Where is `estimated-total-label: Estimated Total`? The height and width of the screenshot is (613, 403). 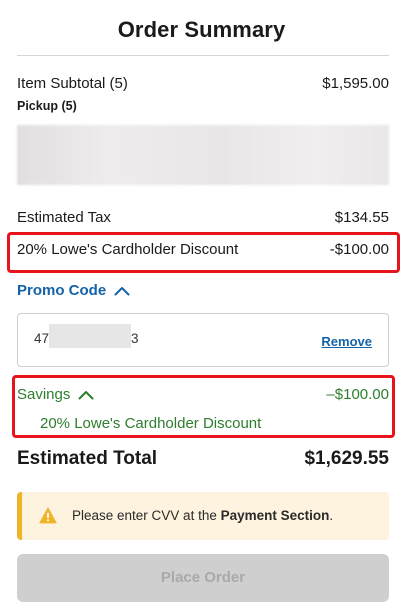 estimated-total-label: Estimated Total is located at coordinates (87, 458).